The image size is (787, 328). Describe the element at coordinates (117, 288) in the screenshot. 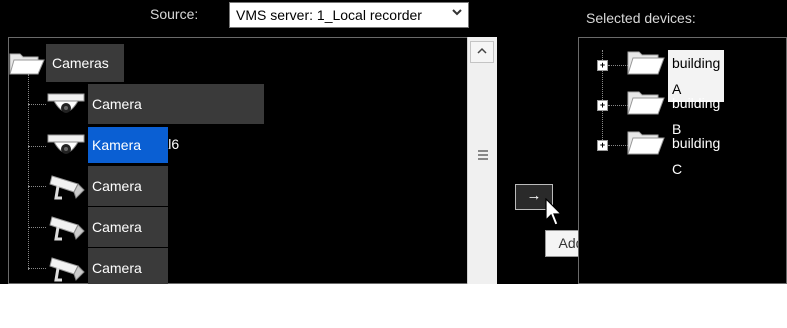

I see `tree-item-label: Camera 5` at that location.